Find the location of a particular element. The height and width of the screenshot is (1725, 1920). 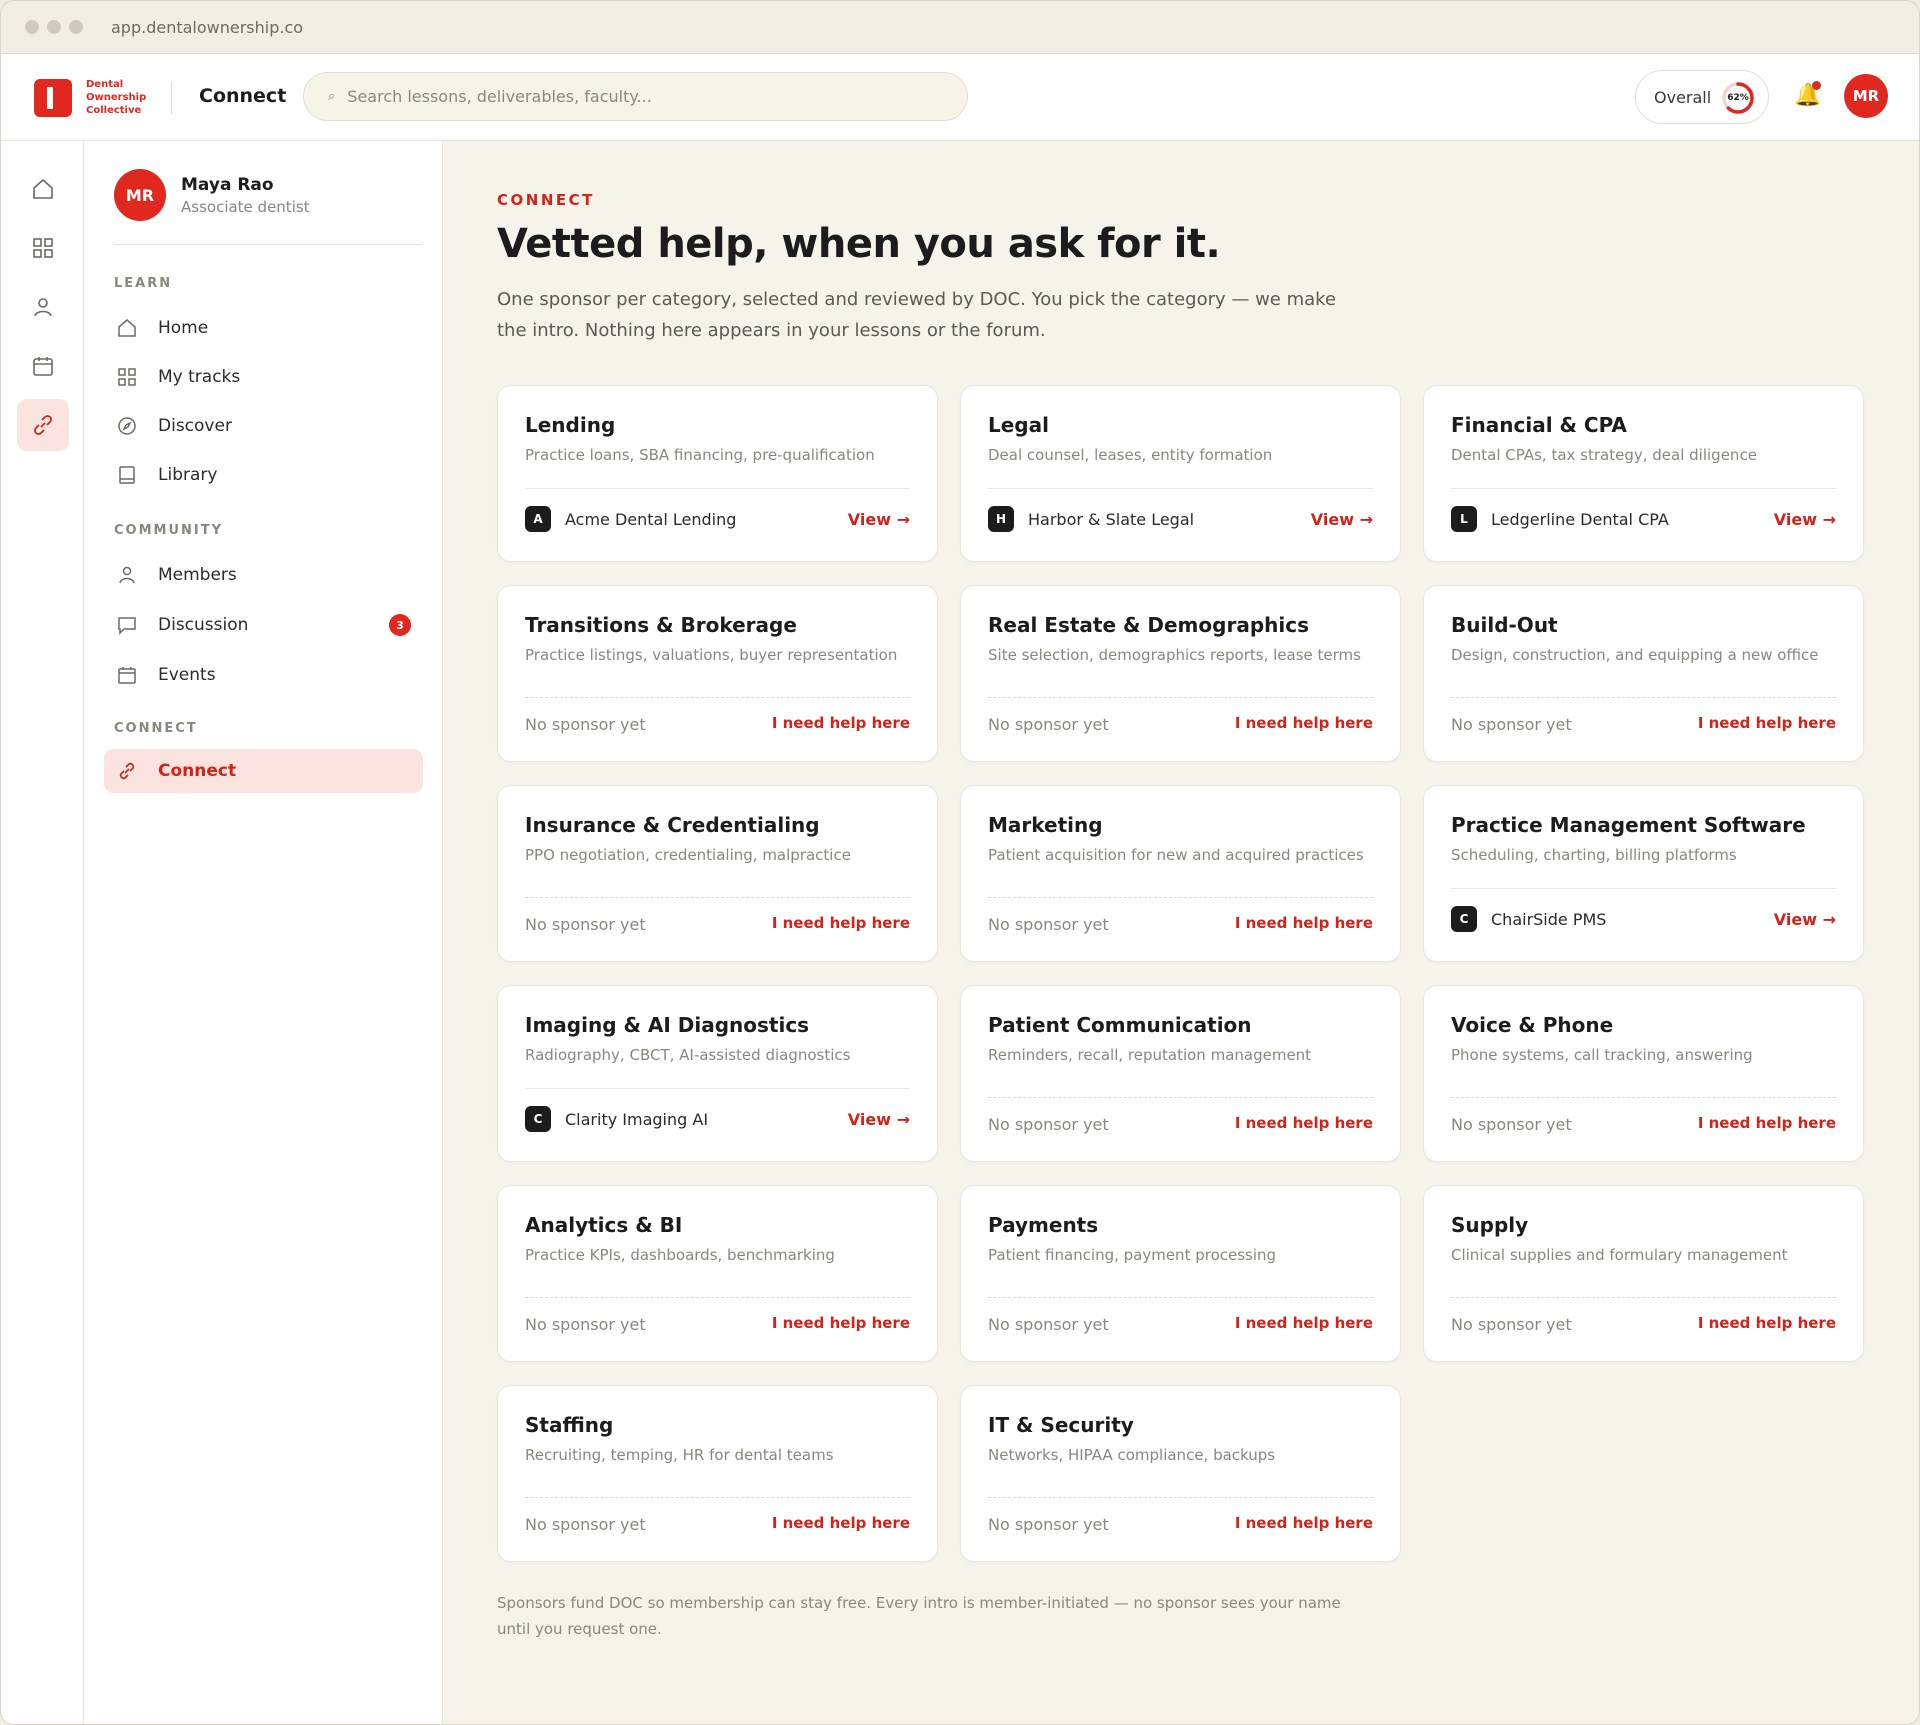

overall-progress-pill: Overall 62% is located at coordinates (1702, 97).